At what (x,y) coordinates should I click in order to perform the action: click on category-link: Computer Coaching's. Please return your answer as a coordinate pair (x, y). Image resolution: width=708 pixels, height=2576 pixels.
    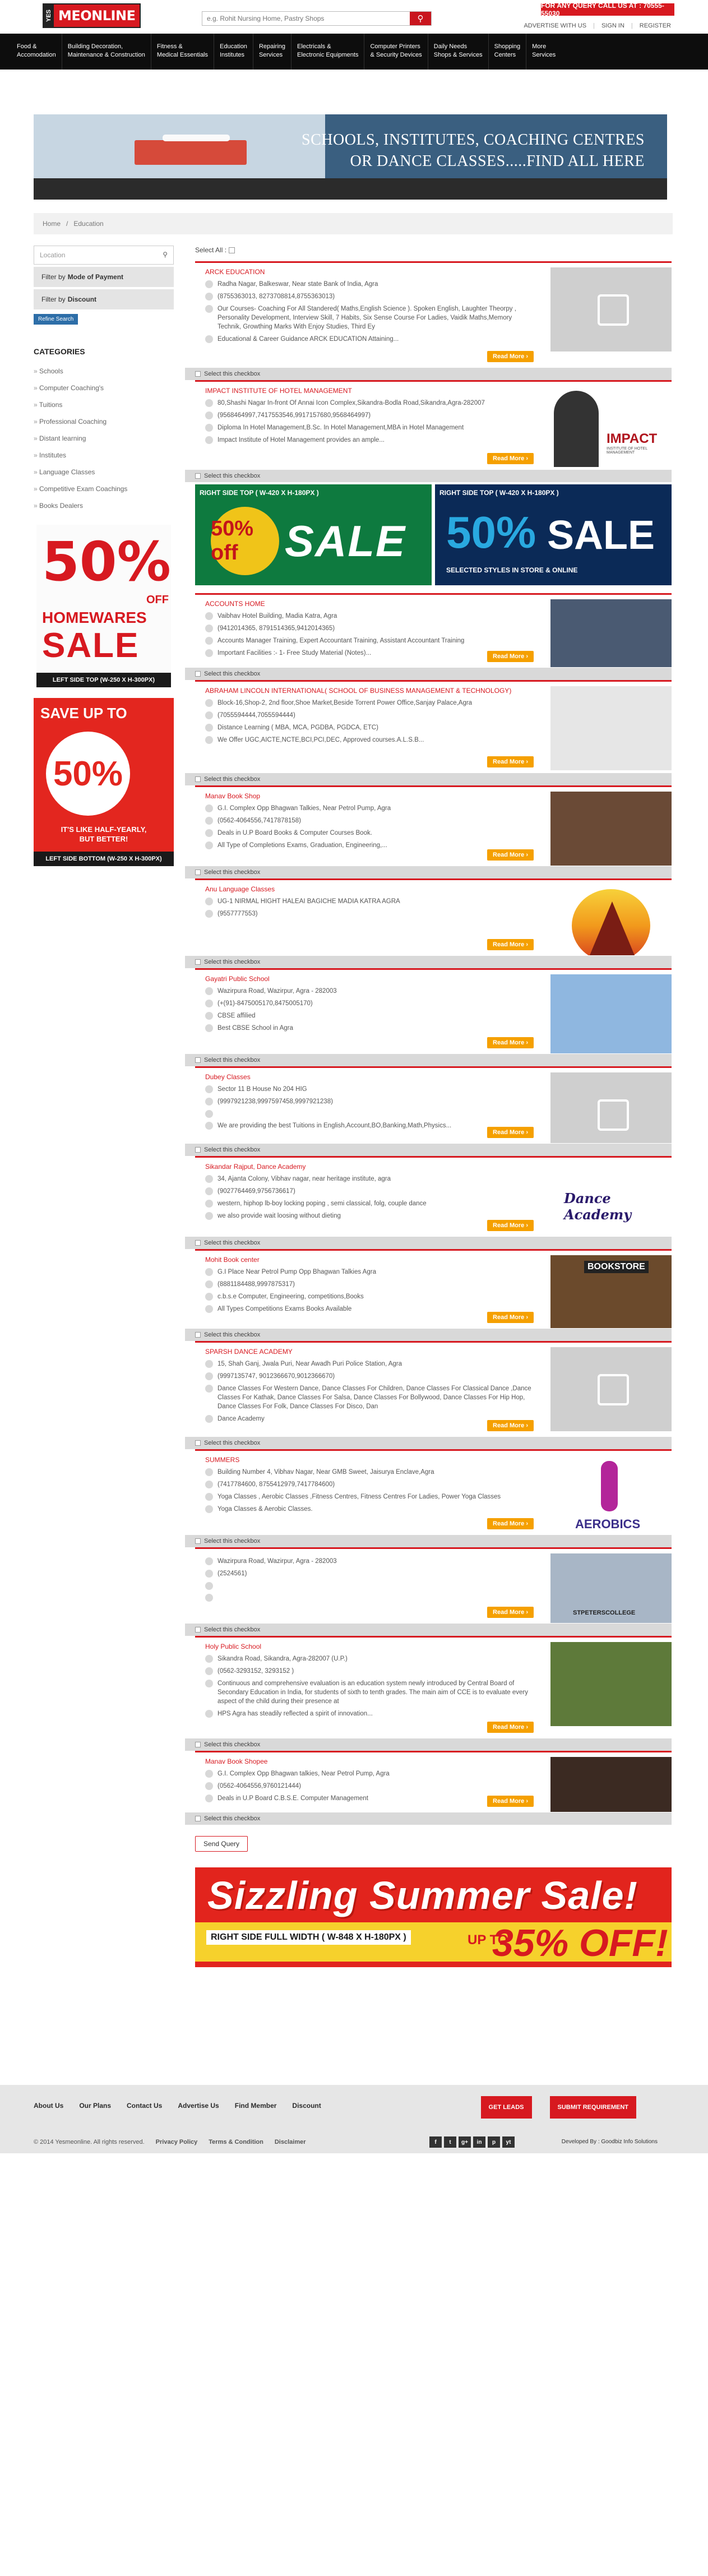
    Looking at the image, I should click on (105, 388).